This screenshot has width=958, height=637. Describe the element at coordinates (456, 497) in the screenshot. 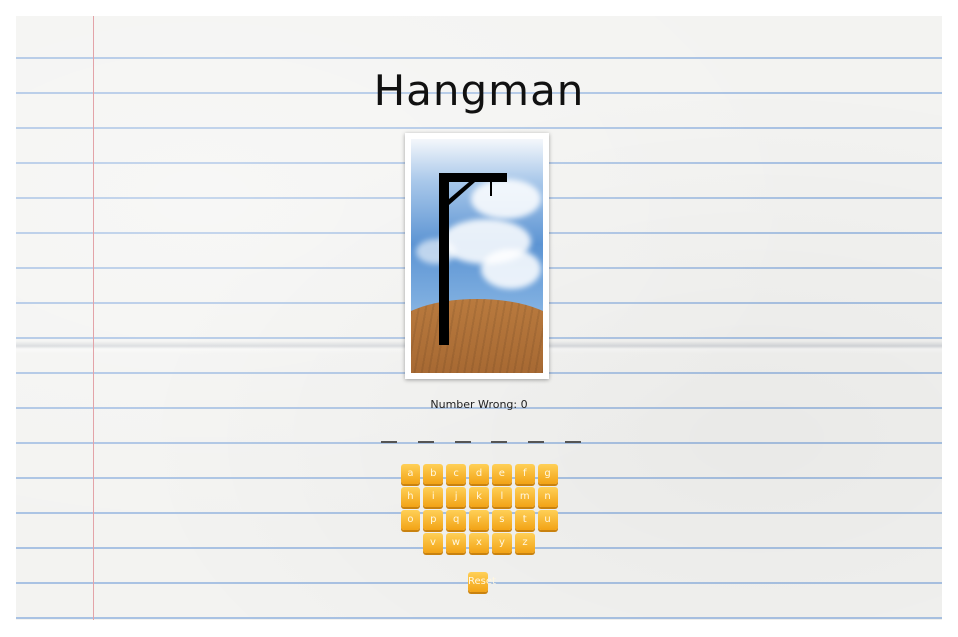

I see `letter-key-j: j` at that location.